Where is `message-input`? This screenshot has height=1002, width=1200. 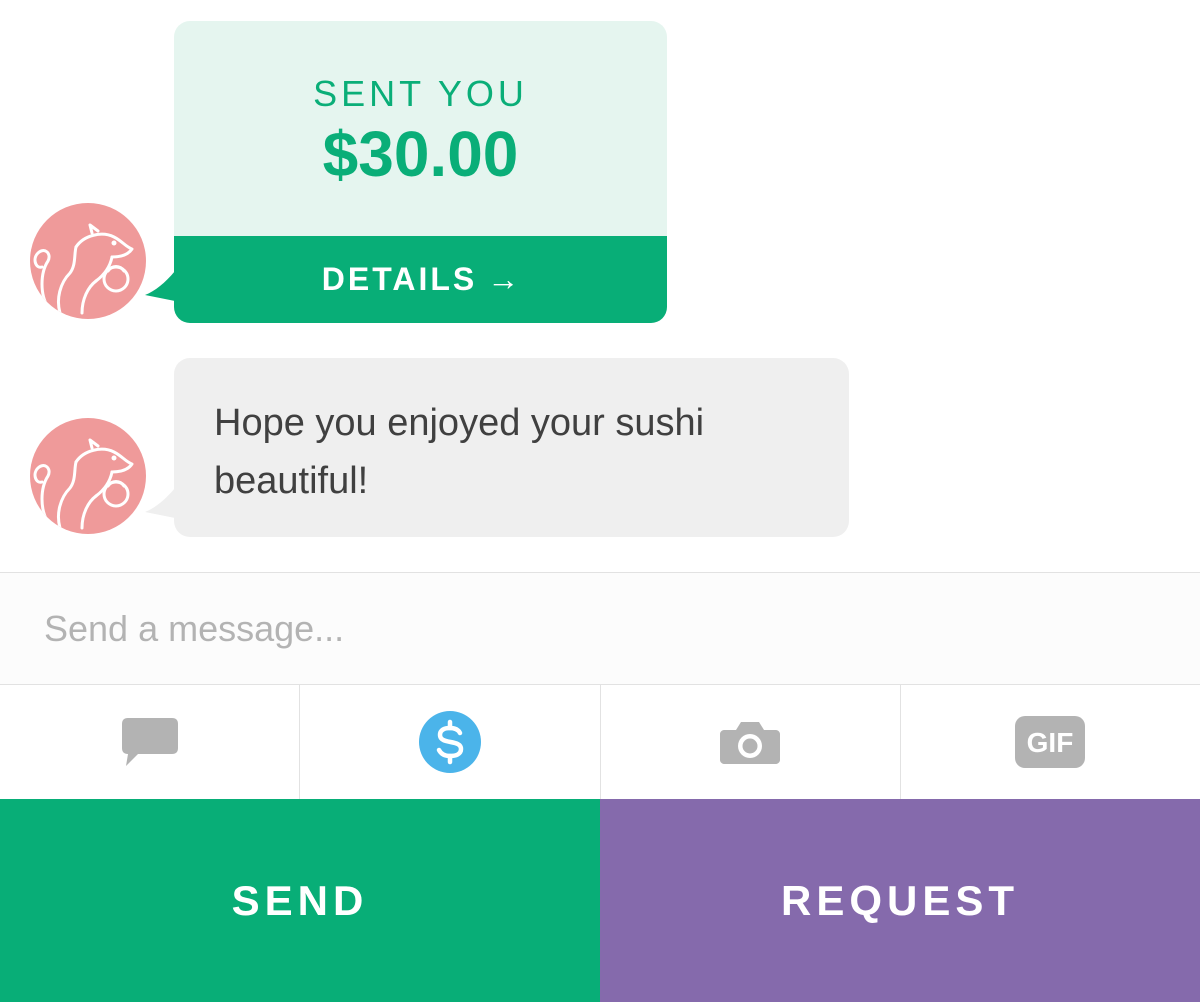
message-input is located at coordinates (600, 628).